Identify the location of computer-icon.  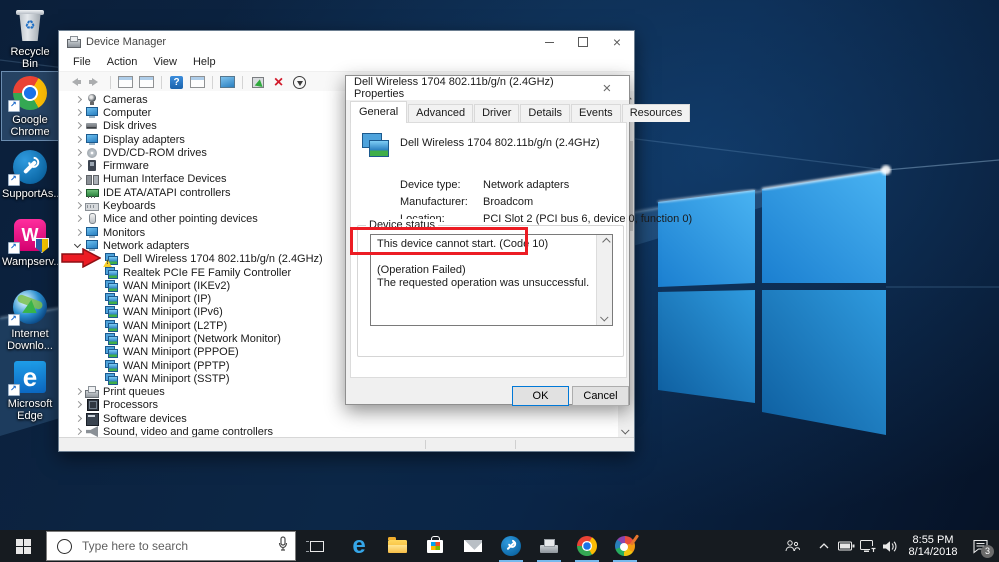
(92, 112).